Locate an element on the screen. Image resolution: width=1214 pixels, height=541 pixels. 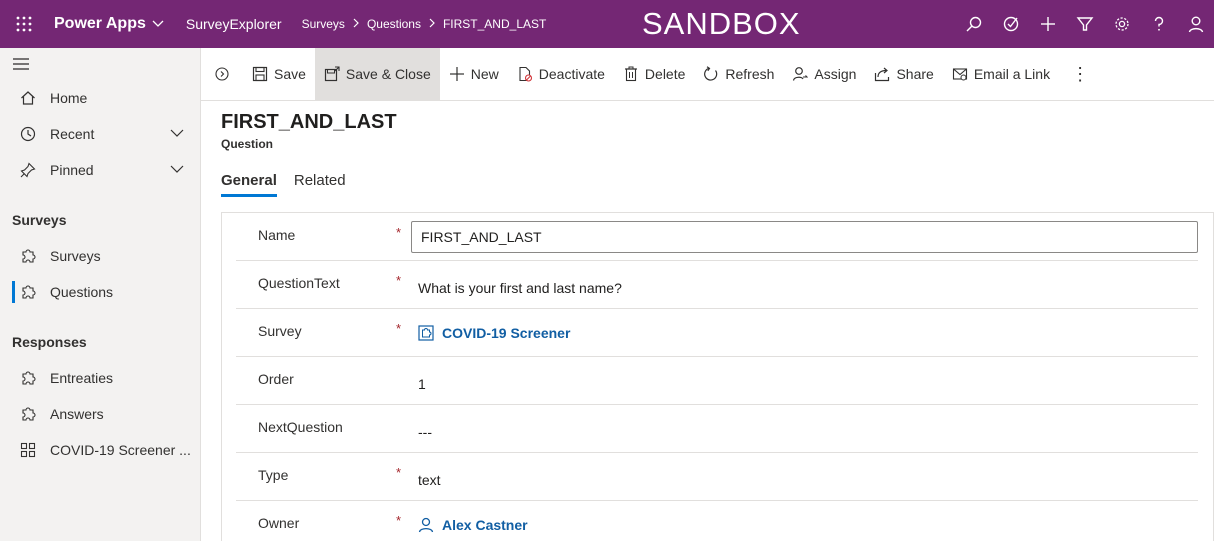
refresh-button: Refresh is located at coordinates (738, 74).